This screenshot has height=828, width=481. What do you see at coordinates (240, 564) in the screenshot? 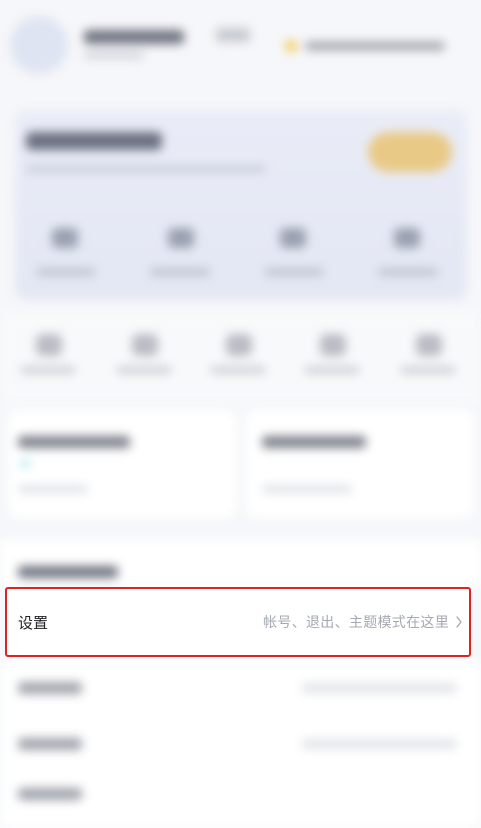
I see `section-header` at bounding box center [240, 564].